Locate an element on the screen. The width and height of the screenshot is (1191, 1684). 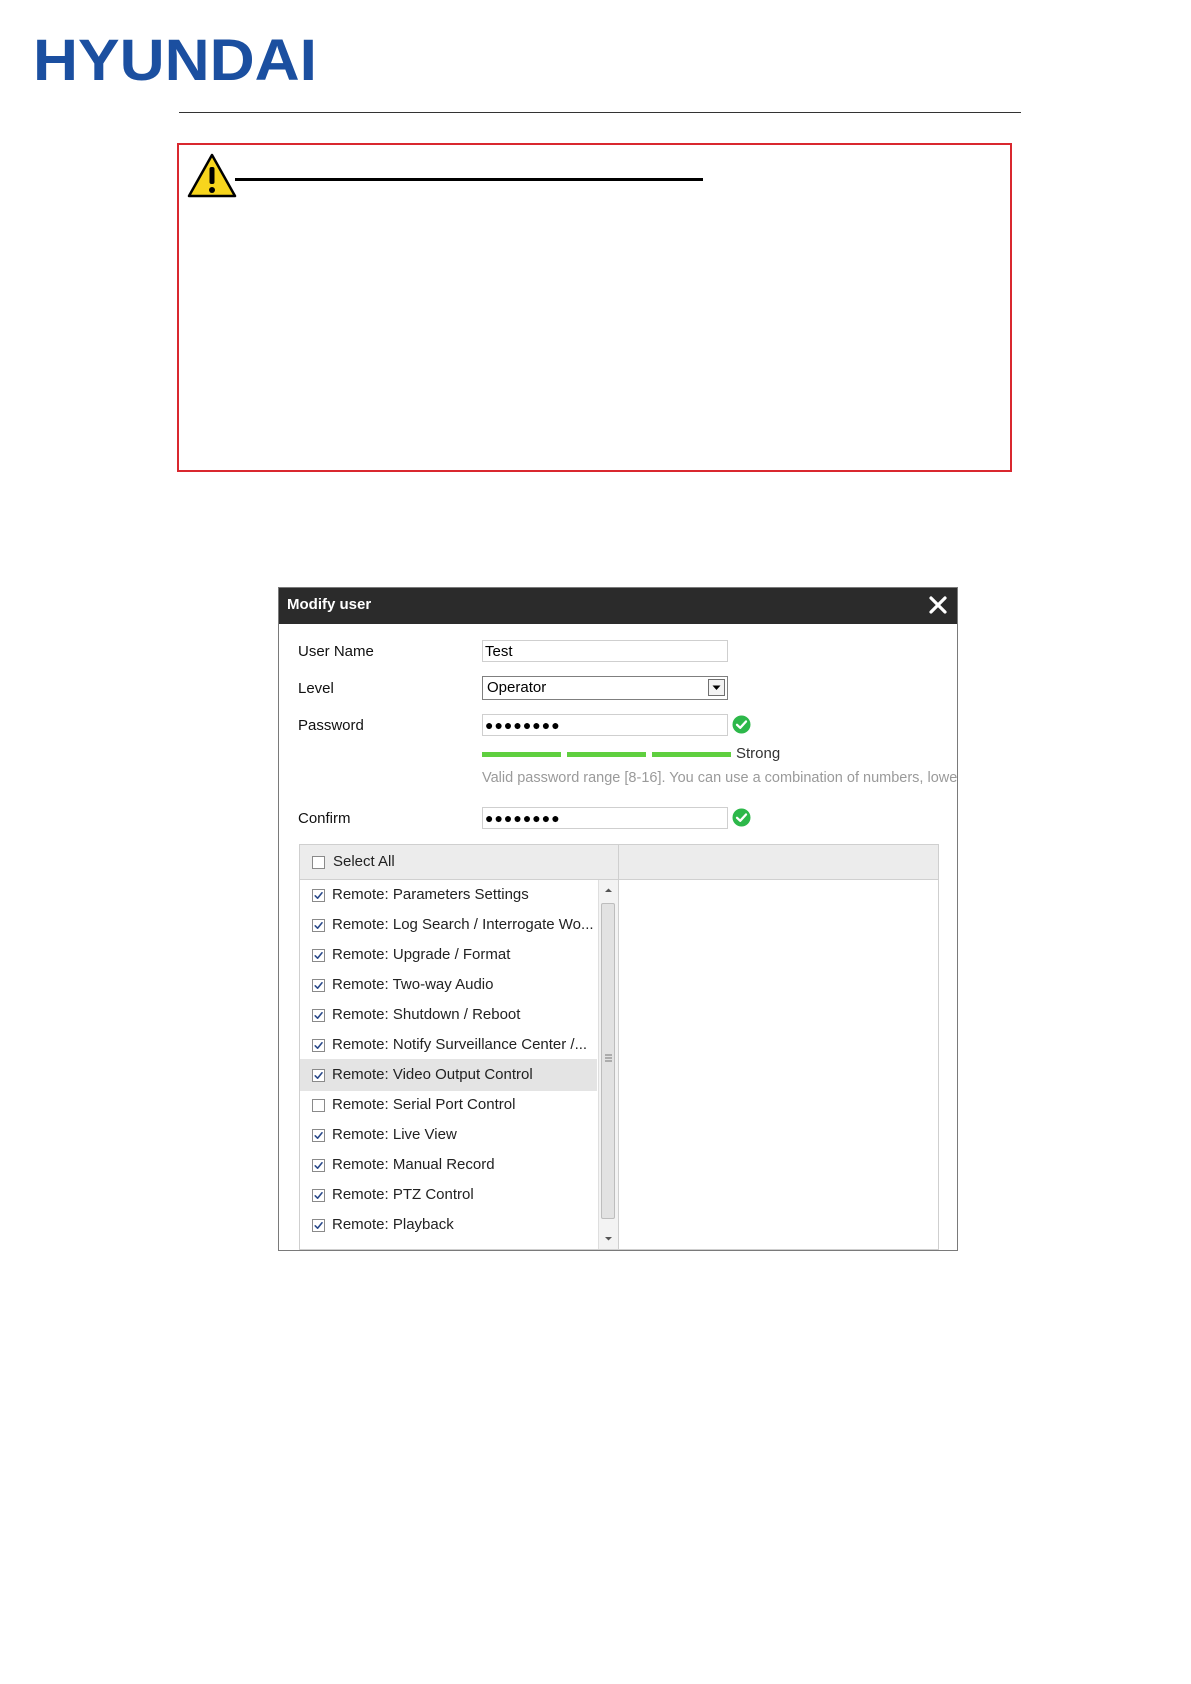
level-value: Operator is located at coordinates (517, 687).